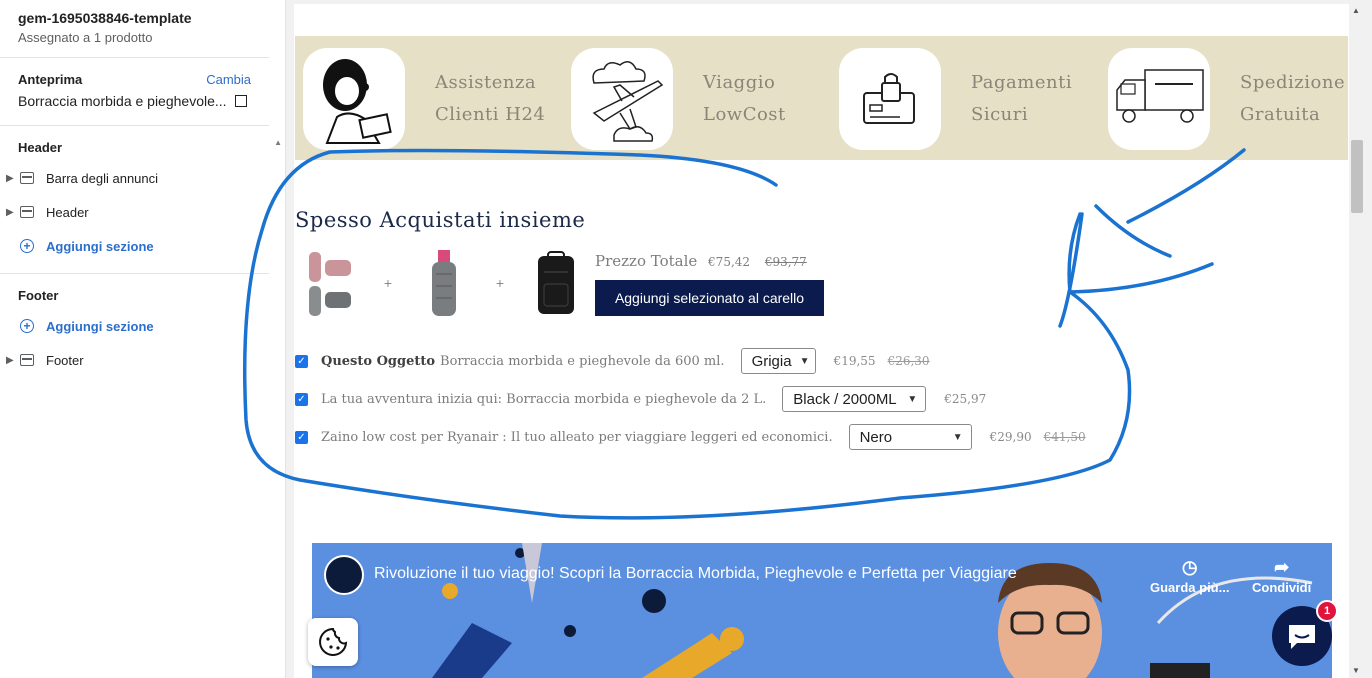 The height and width of the screenshot is (678, 1372). Describe the element at coordinates (709, 298) in the screenshot. I see `add-selected-to-cart-button: Aggiungi selezionato al carello` at that location.